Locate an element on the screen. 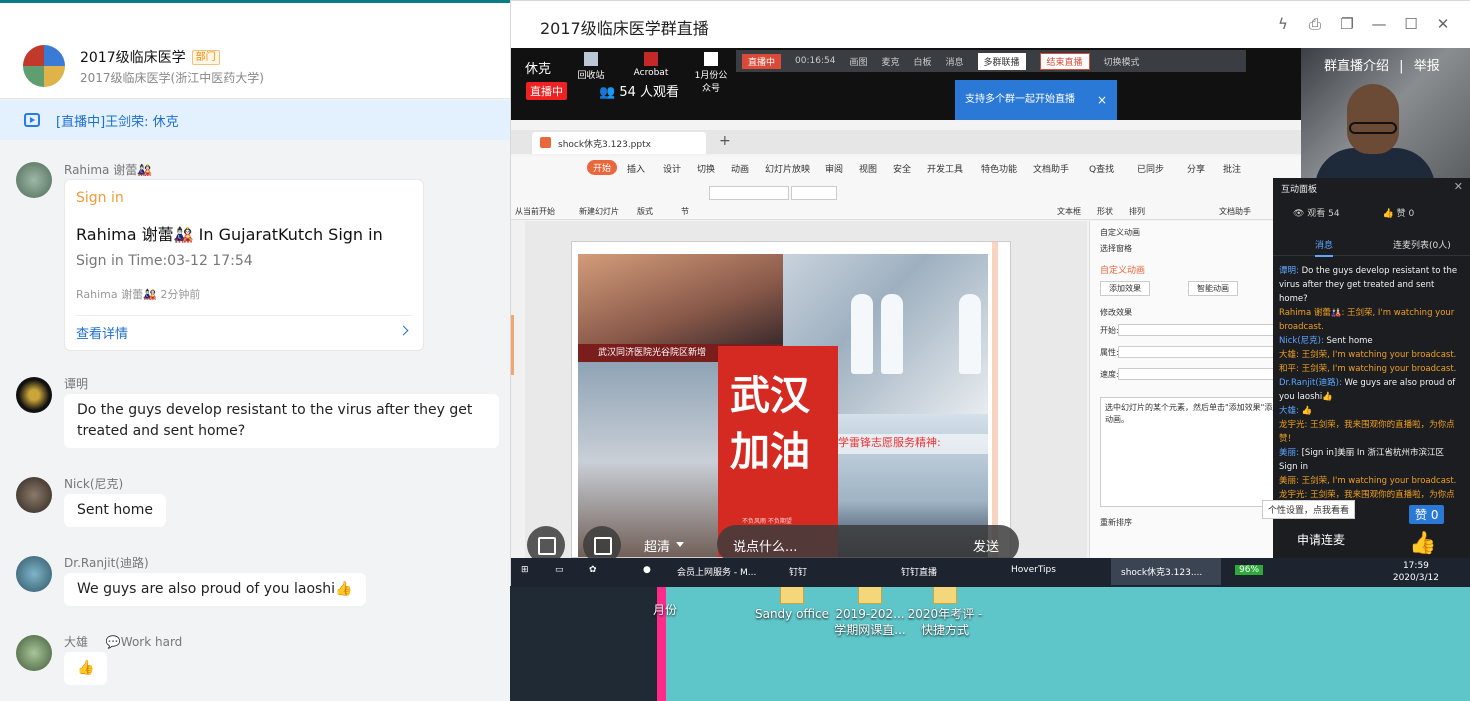  share-item-whiteboard: 白板 is located at coordinates (922, 61).